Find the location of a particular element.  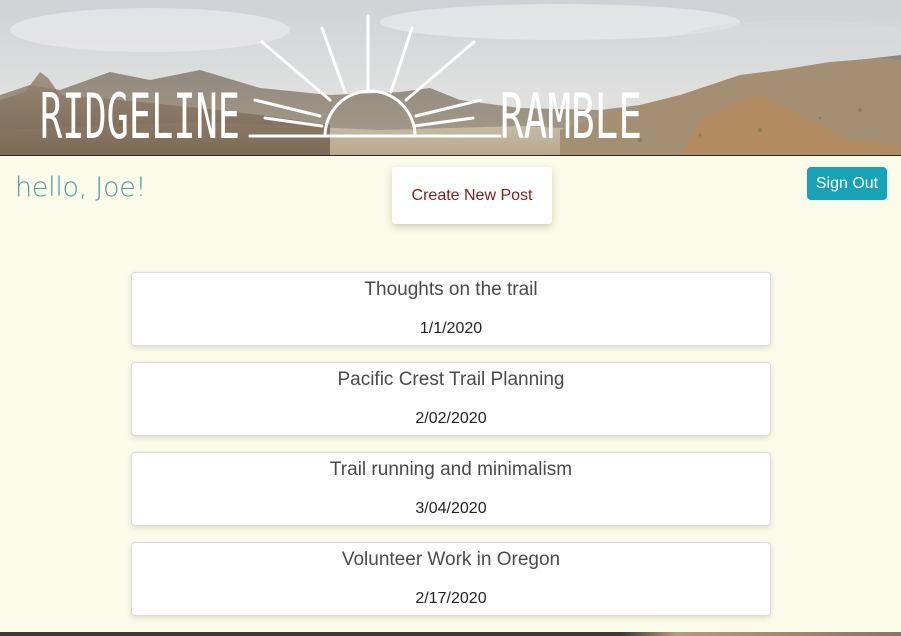

post-date: 3/04/2020 is located at coordinates (451, 508).